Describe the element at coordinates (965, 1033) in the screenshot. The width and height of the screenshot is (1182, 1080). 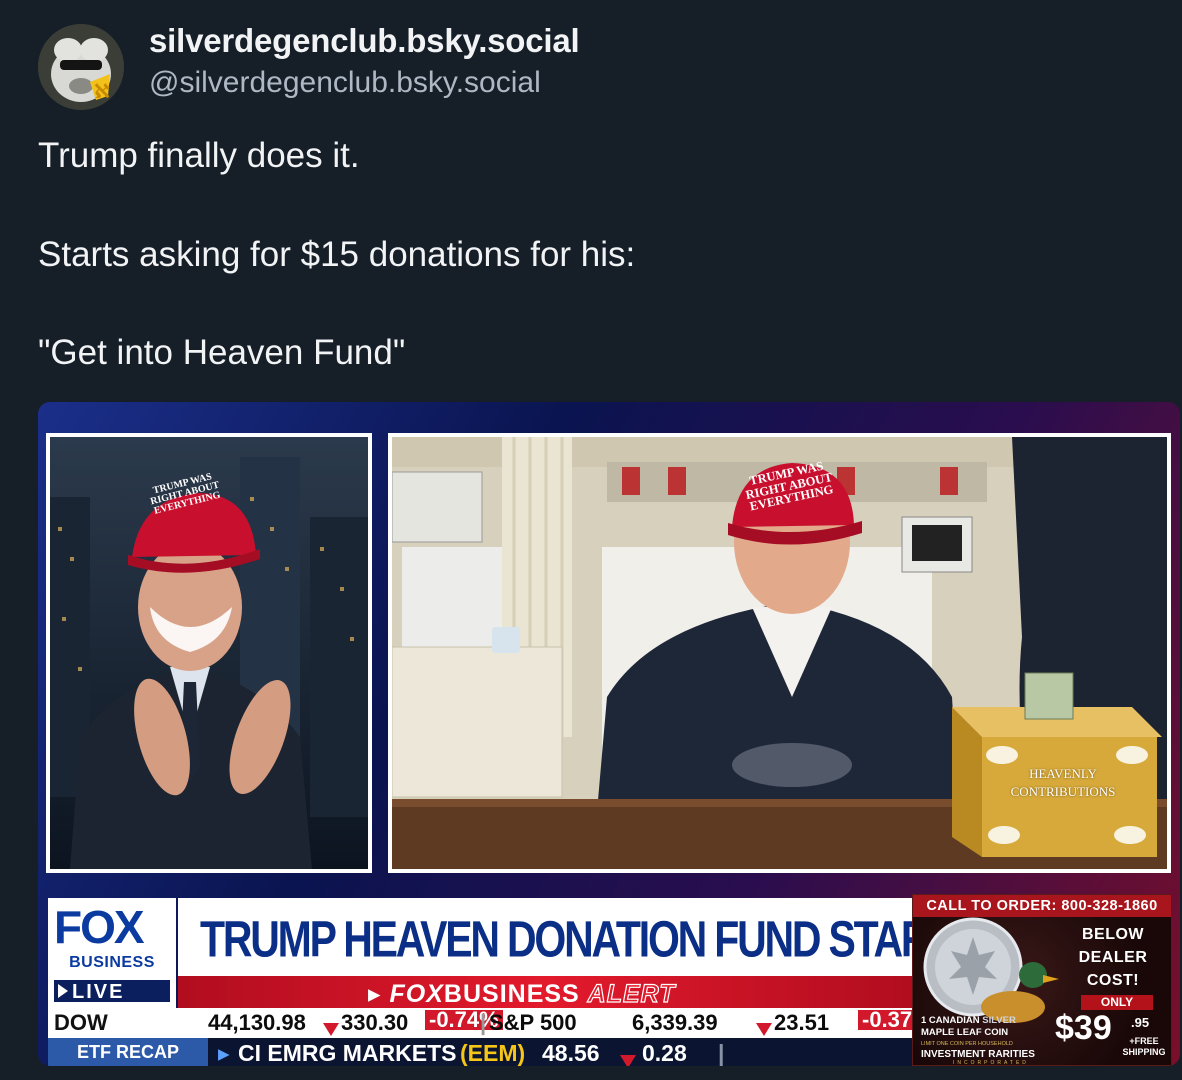
I see `ad-coin-line-2: MAPLE LEAF COIN` at that location.